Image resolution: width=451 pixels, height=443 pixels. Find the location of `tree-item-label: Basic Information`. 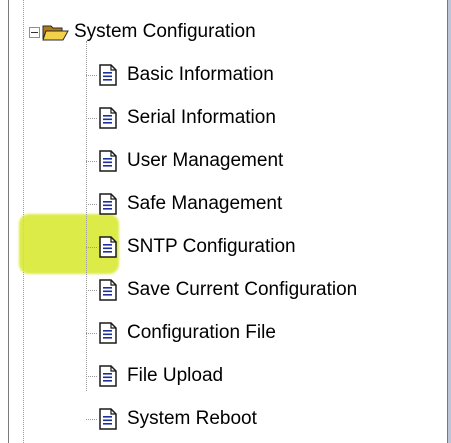

tree-item-label: Basic Information is located at coordinates (200, 74).